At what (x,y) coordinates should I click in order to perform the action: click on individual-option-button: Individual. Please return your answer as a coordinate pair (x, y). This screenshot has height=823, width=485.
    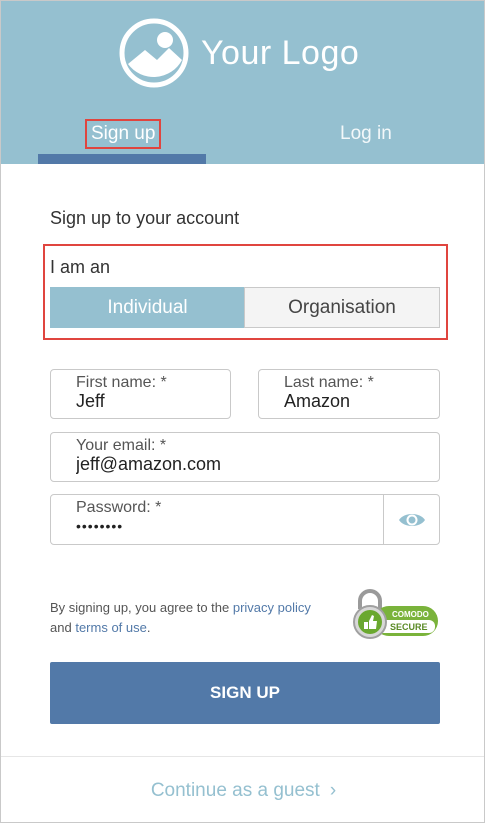
    Looking at the image, I should click on (147, 307).